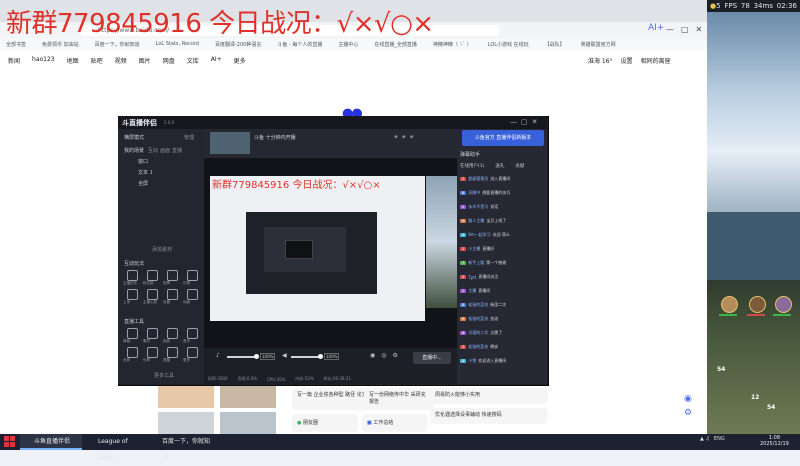 Image resolution: width=800 pixels, height=466 pixels. What do you see at coordinates (688, 406) in the screenshot?
I see `side-tool-icons: ◉ ⚙` at bounding box center [688, 406].